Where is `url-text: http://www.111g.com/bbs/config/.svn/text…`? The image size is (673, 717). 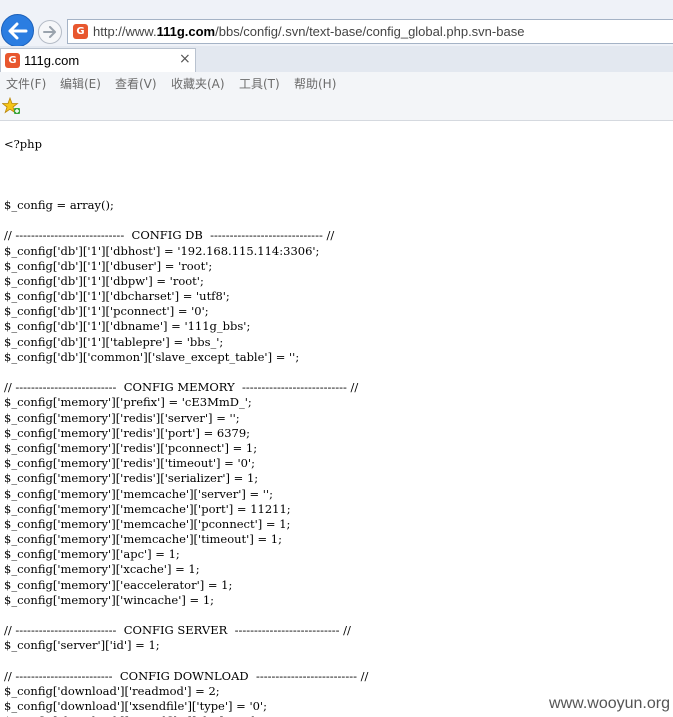
url-text: http://www.111g.com/bbs/config/.svn/text… is located at coordinates (308, 31).